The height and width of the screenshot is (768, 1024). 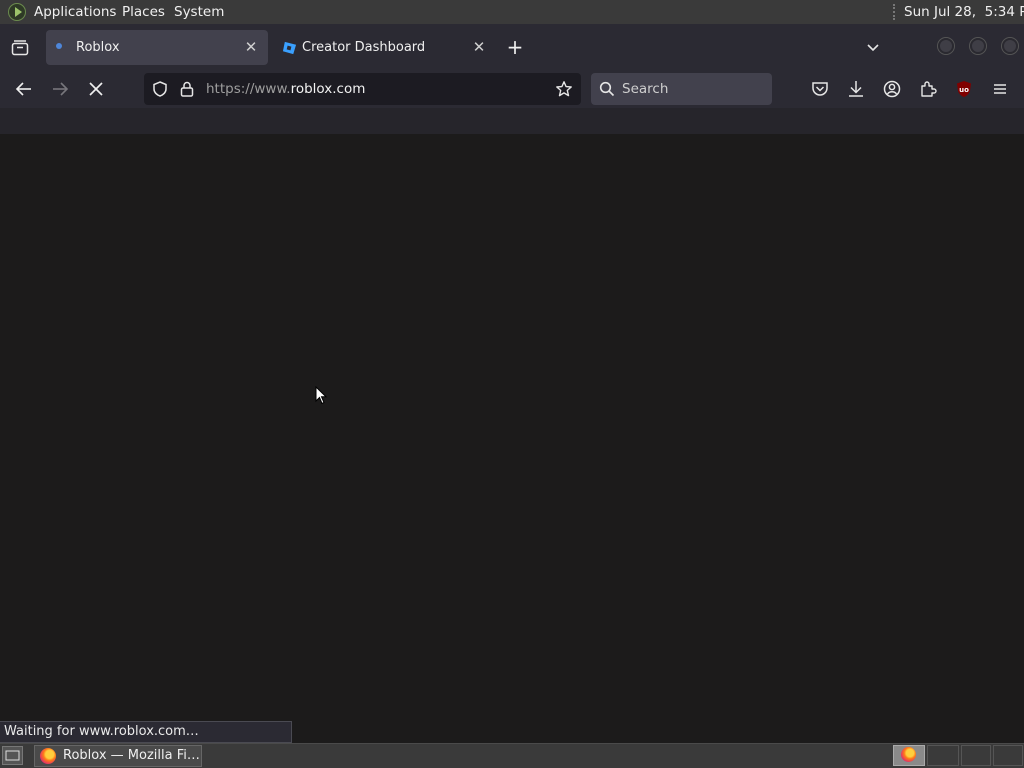 I want to click on list-all-tabs-button, so click(x=873, y=47).